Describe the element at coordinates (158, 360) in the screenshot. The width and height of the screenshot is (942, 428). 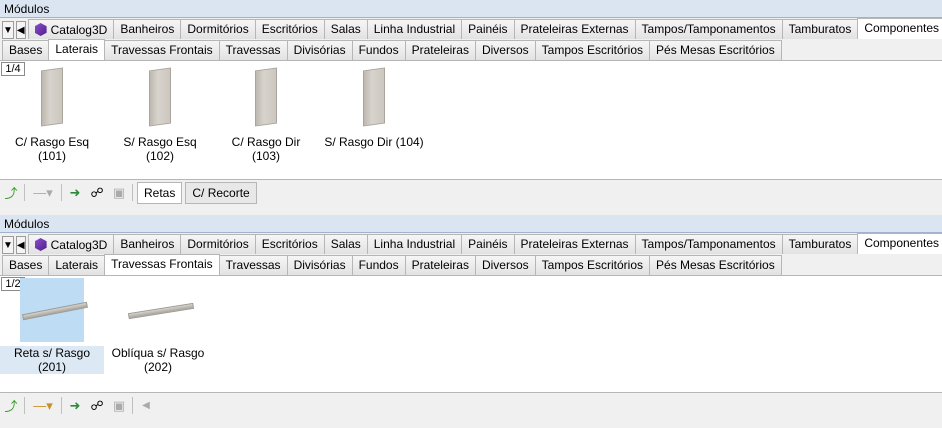
I see `item-label: Oblíqua s/ Rasgo (202)` at that location.